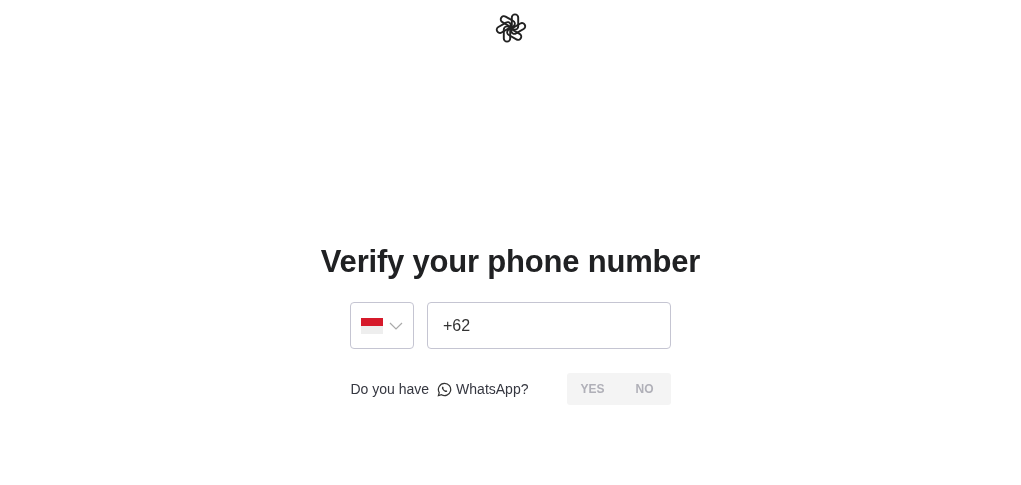 This screenshot has height=485, width=1021. What do you see at coordinates (372, 325) in the screenshot?
I see `flag-icon` at bounding box center [372, 325].